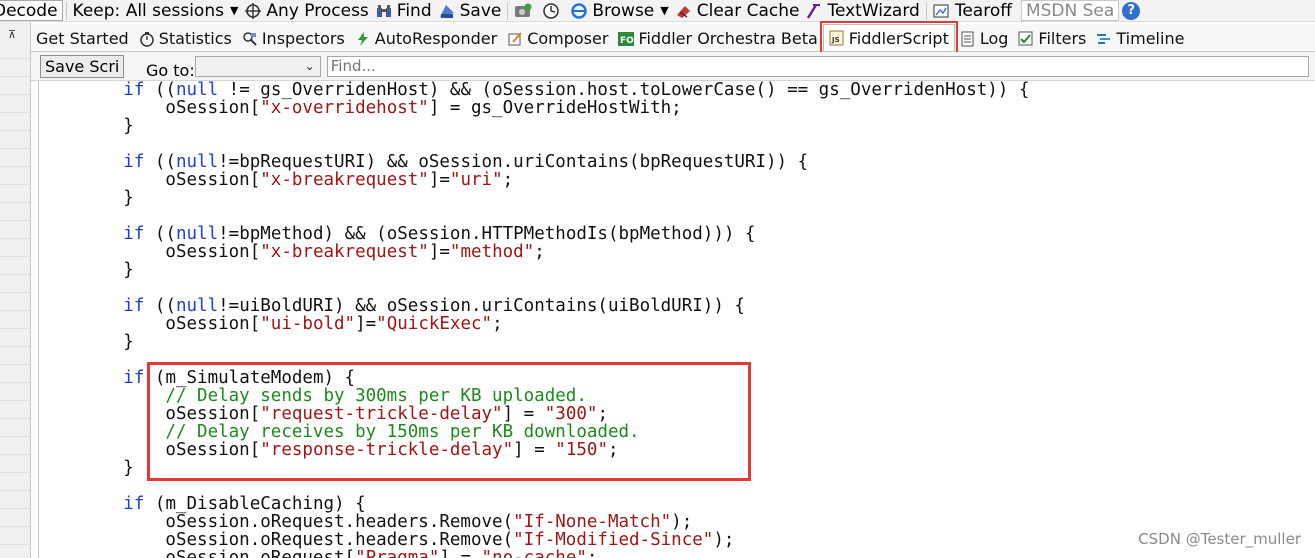 Image resolution: width=1315 pixels, height=558 pixels. Describe the element at coordinates (31, 10) in the screenshot. I see `decode-button: Decode` at that location.